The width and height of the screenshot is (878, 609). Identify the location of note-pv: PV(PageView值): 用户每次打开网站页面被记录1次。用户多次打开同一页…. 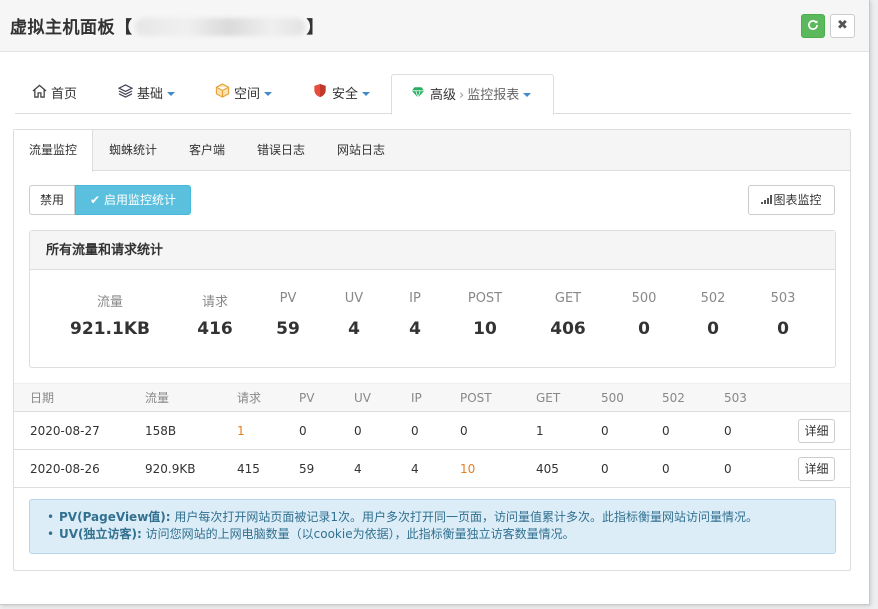
(441, 517).